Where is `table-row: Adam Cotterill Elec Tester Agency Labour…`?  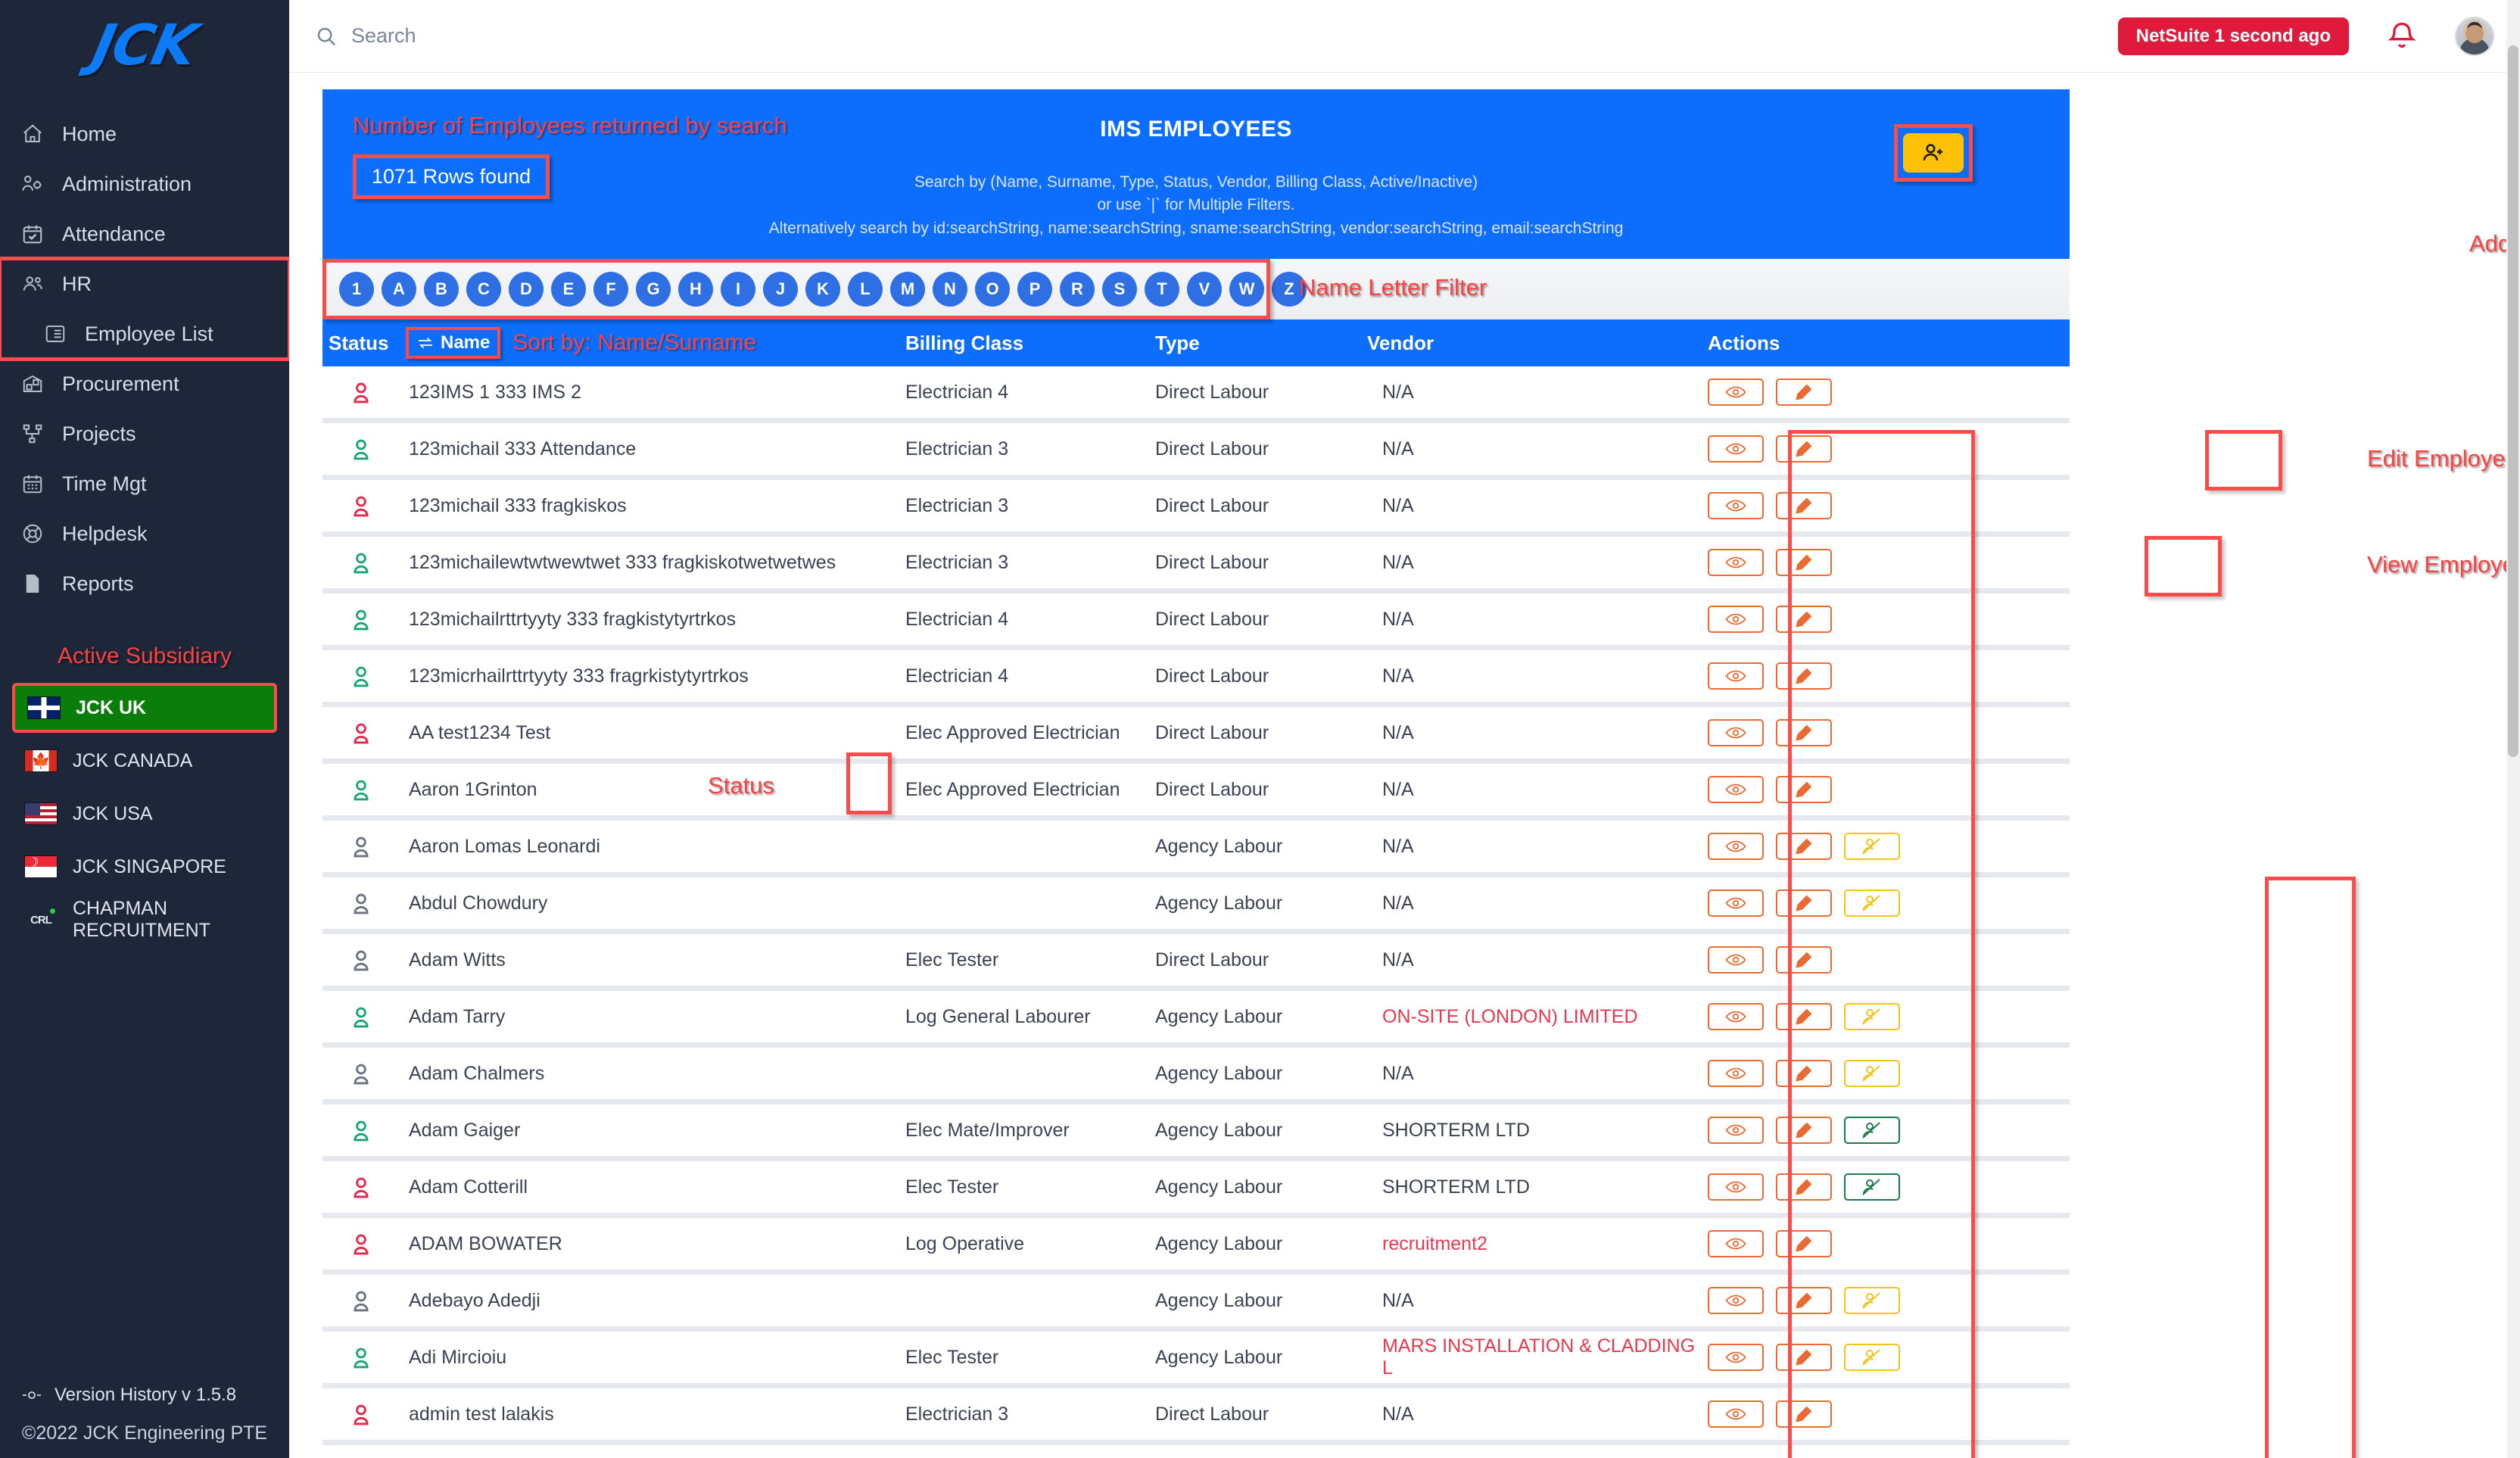
table-row: Adam Cotterill Elec Tester Agency Labour… is located at coordinates (1196, 1189).